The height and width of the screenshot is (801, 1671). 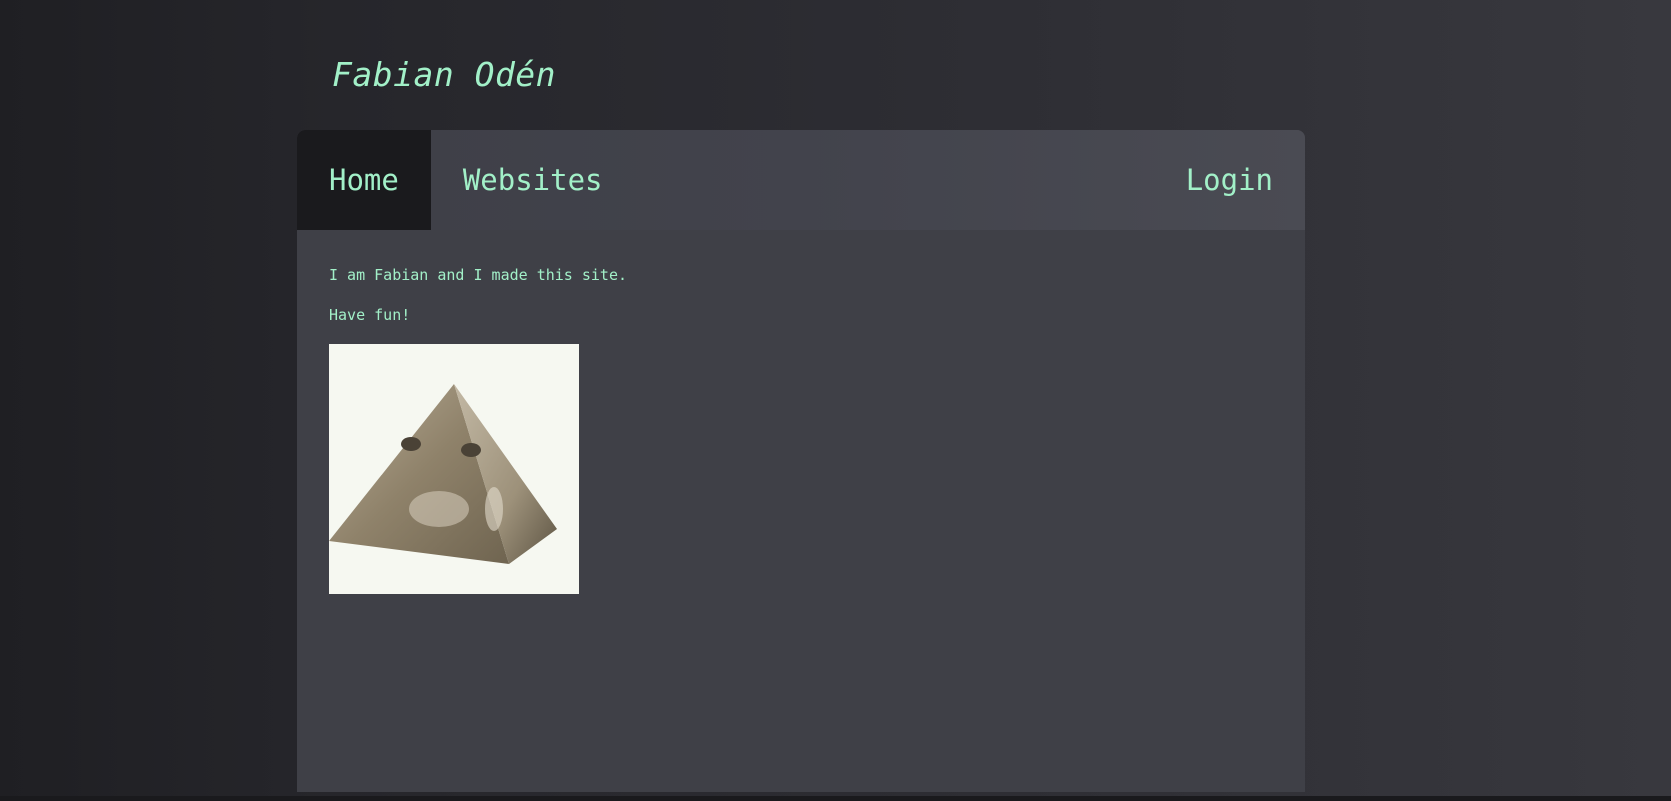 What do you see at coordinates (533, 180) in the screenshot?
I see `nav-item-websites: Websites` at bounding box center [533, 180].